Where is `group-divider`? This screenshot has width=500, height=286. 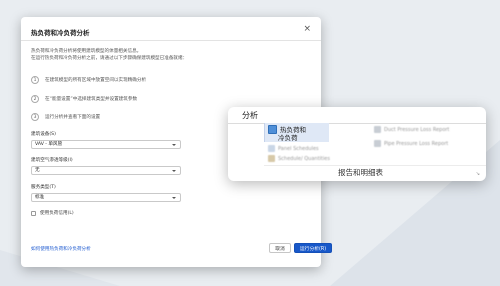 group-divider is located at coordinates (375, 165).